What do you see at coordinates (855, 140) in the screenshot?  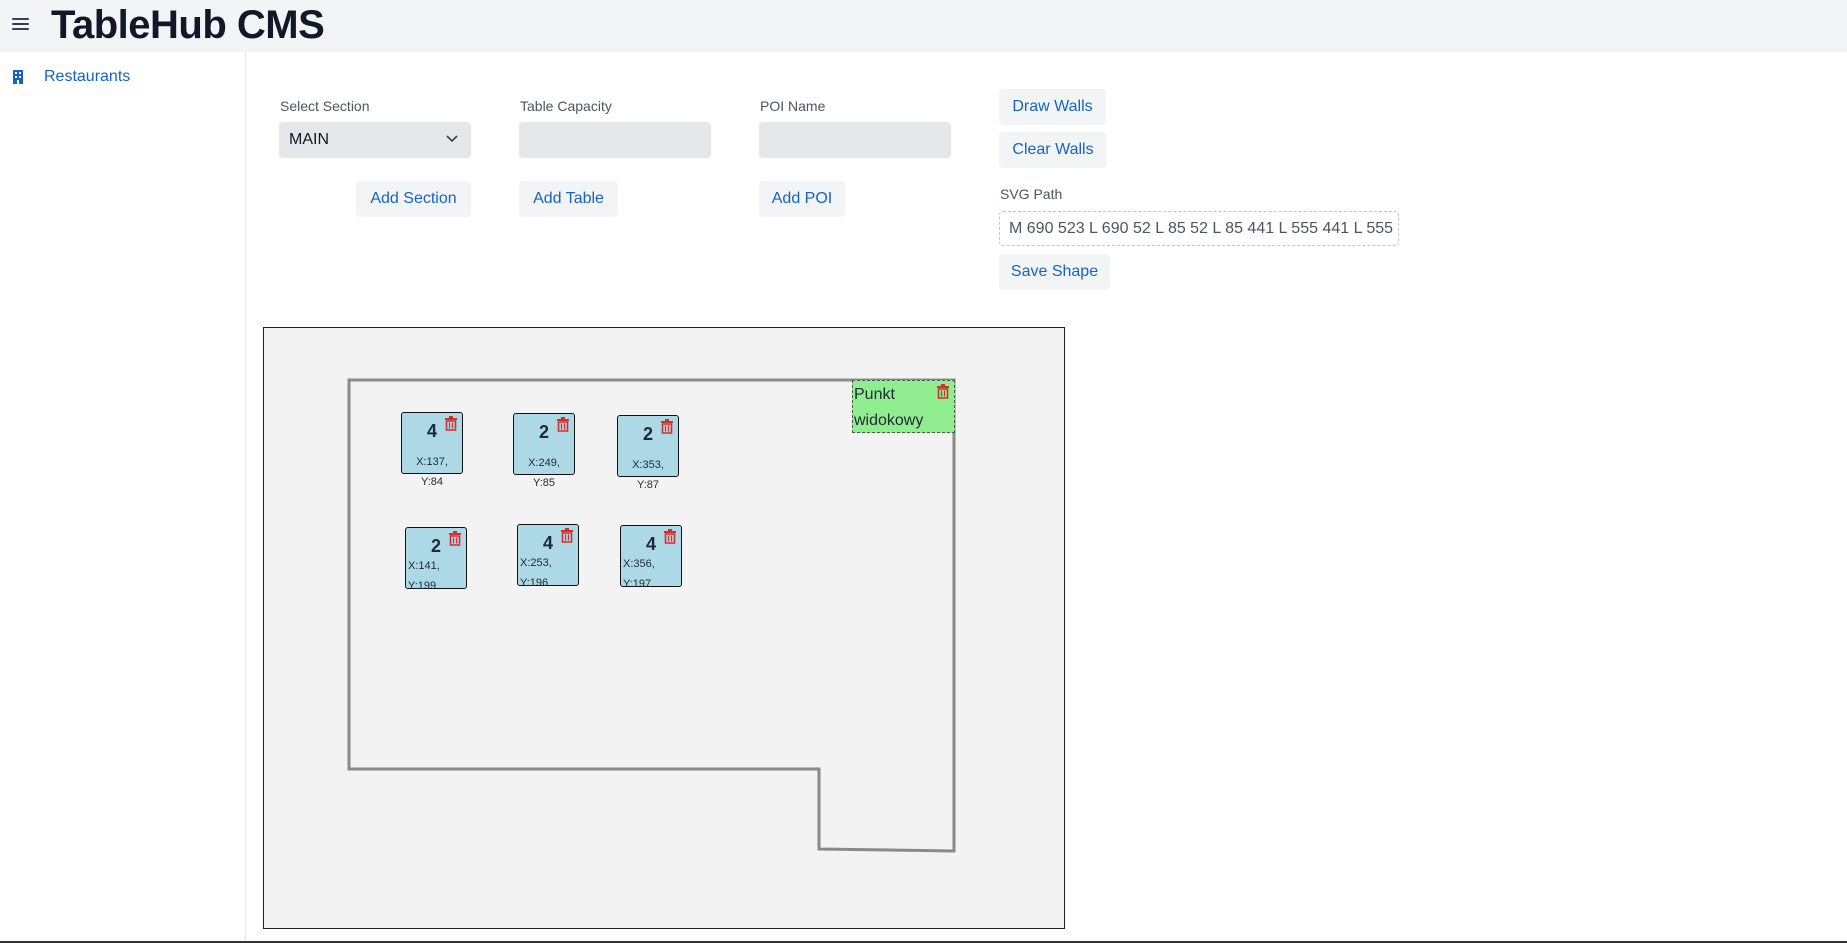 I see `poi-name-input` at bounding box center [855, 140].